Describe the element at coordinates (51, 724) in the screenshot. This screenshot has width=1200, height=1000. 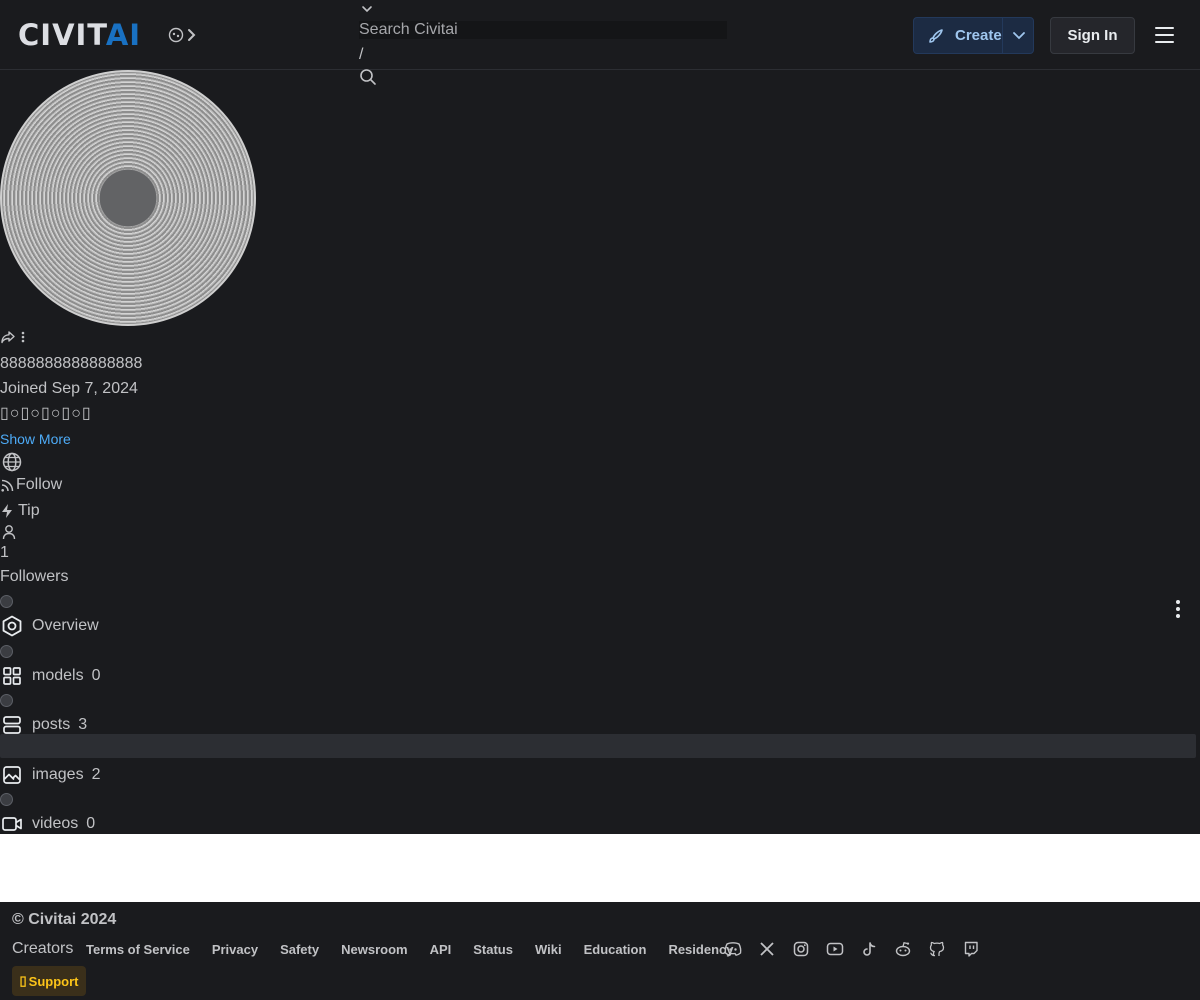
I see `tab-label: posts` at that location.